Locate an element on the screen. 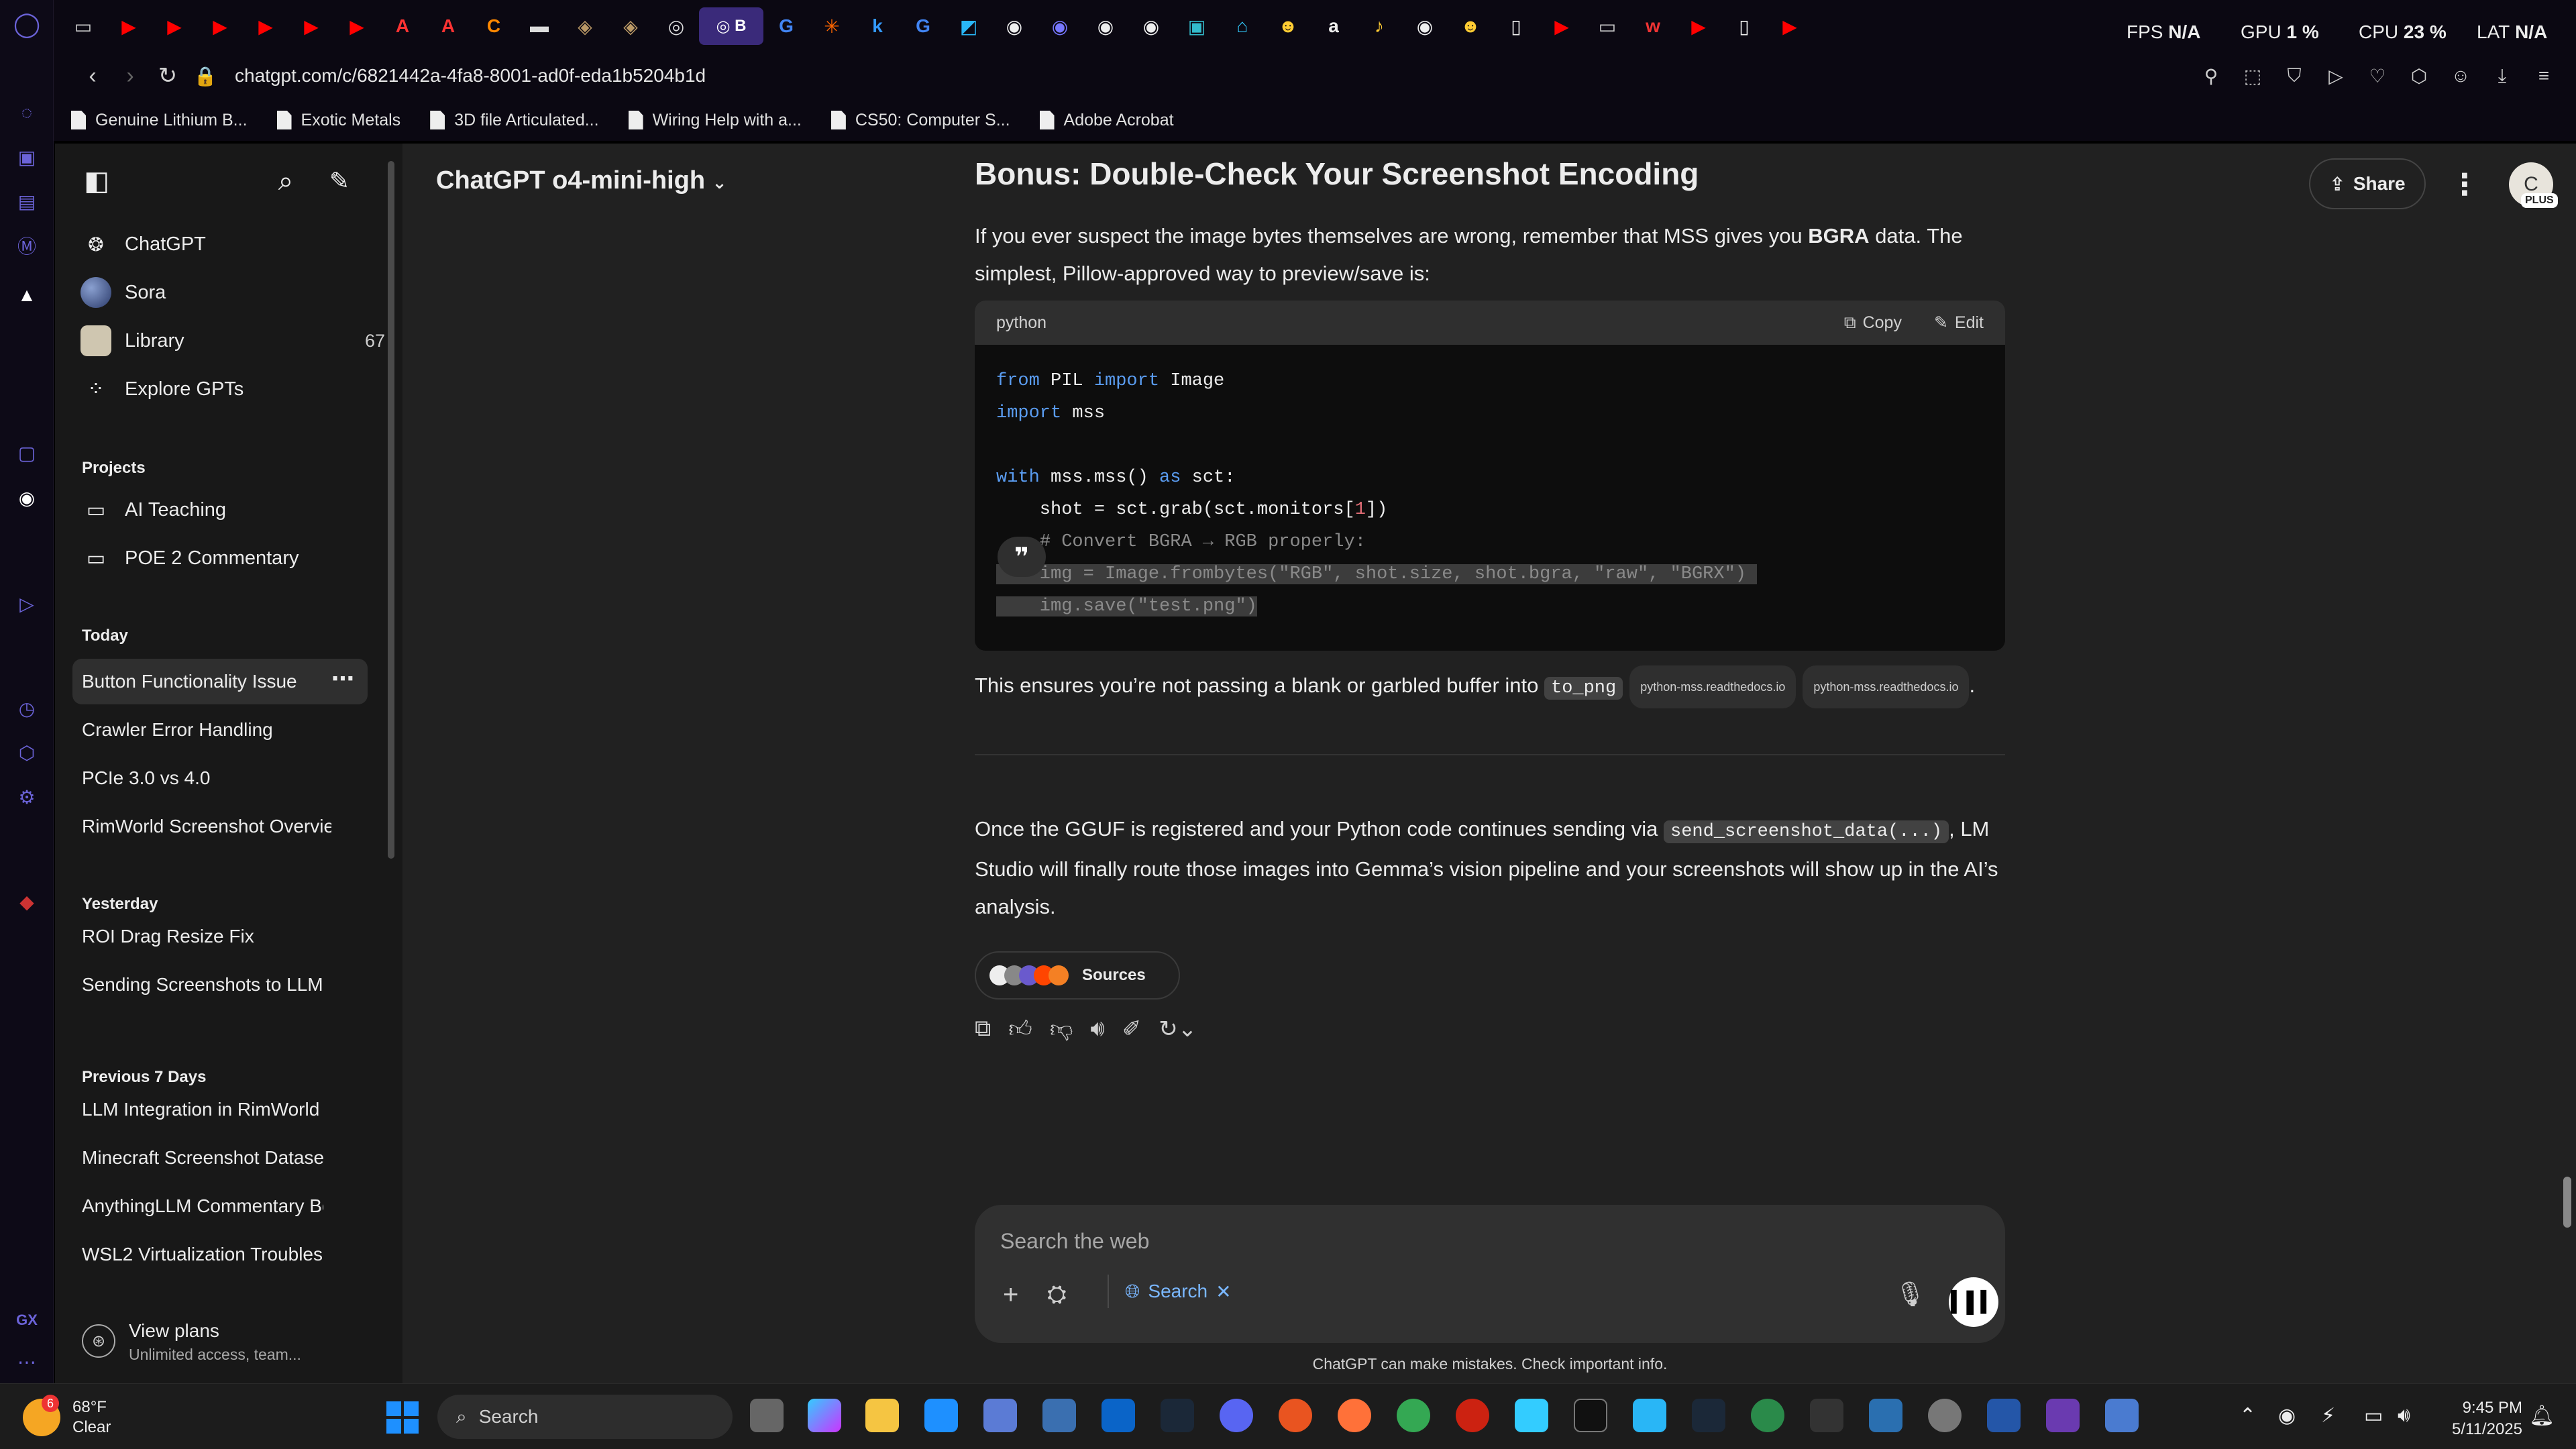 This screenshot has height=1449, width=2576. notification-bell-icon: 🔔︎ is located at coordinates (2542, 1416).